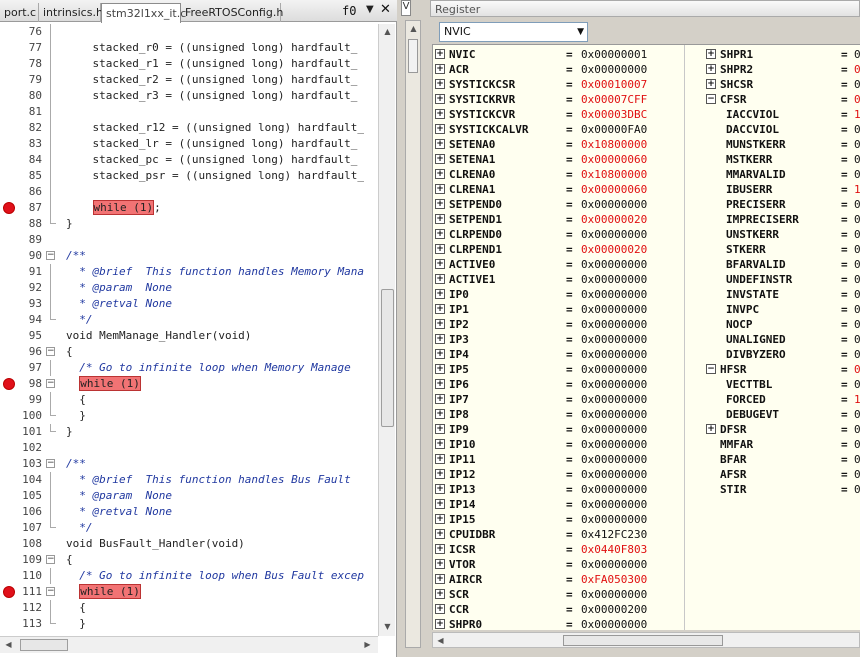 The width and height of the screenshot is (860, 657). I want to click on tab-port-c: port.c, so click(19, 12).